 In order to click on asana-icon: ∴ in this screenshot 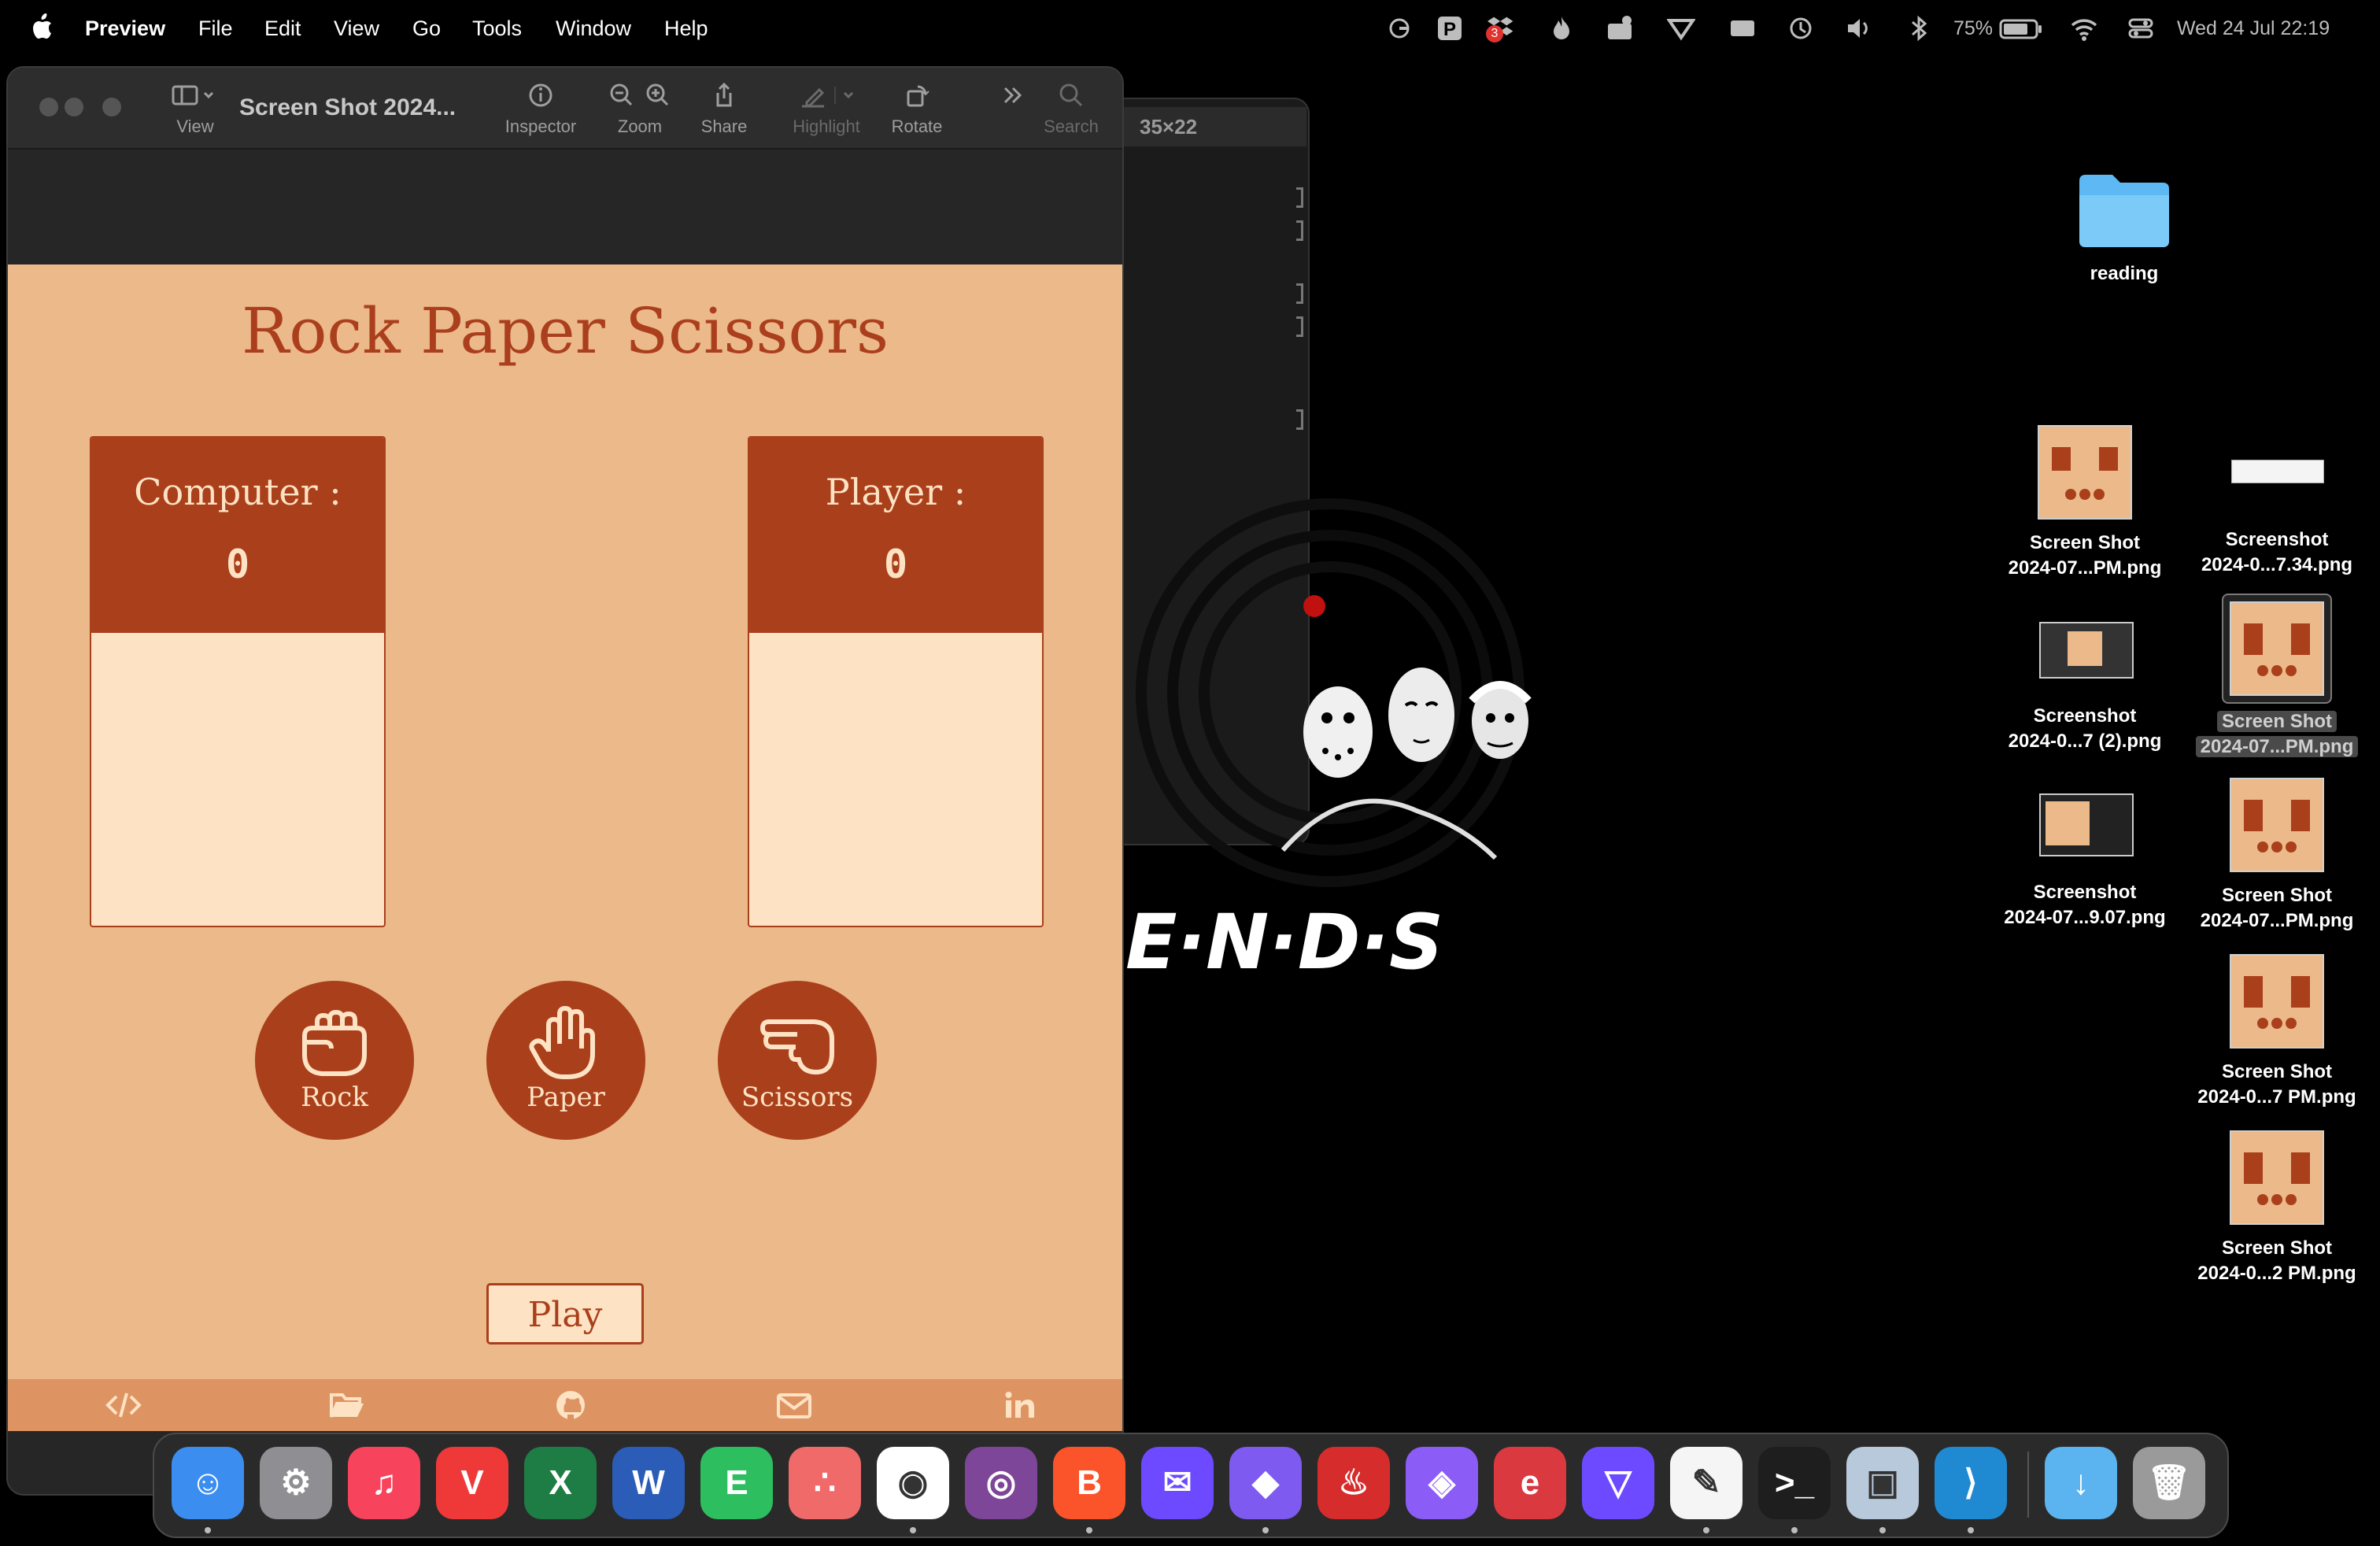, I will do `click(825, 1483)`.